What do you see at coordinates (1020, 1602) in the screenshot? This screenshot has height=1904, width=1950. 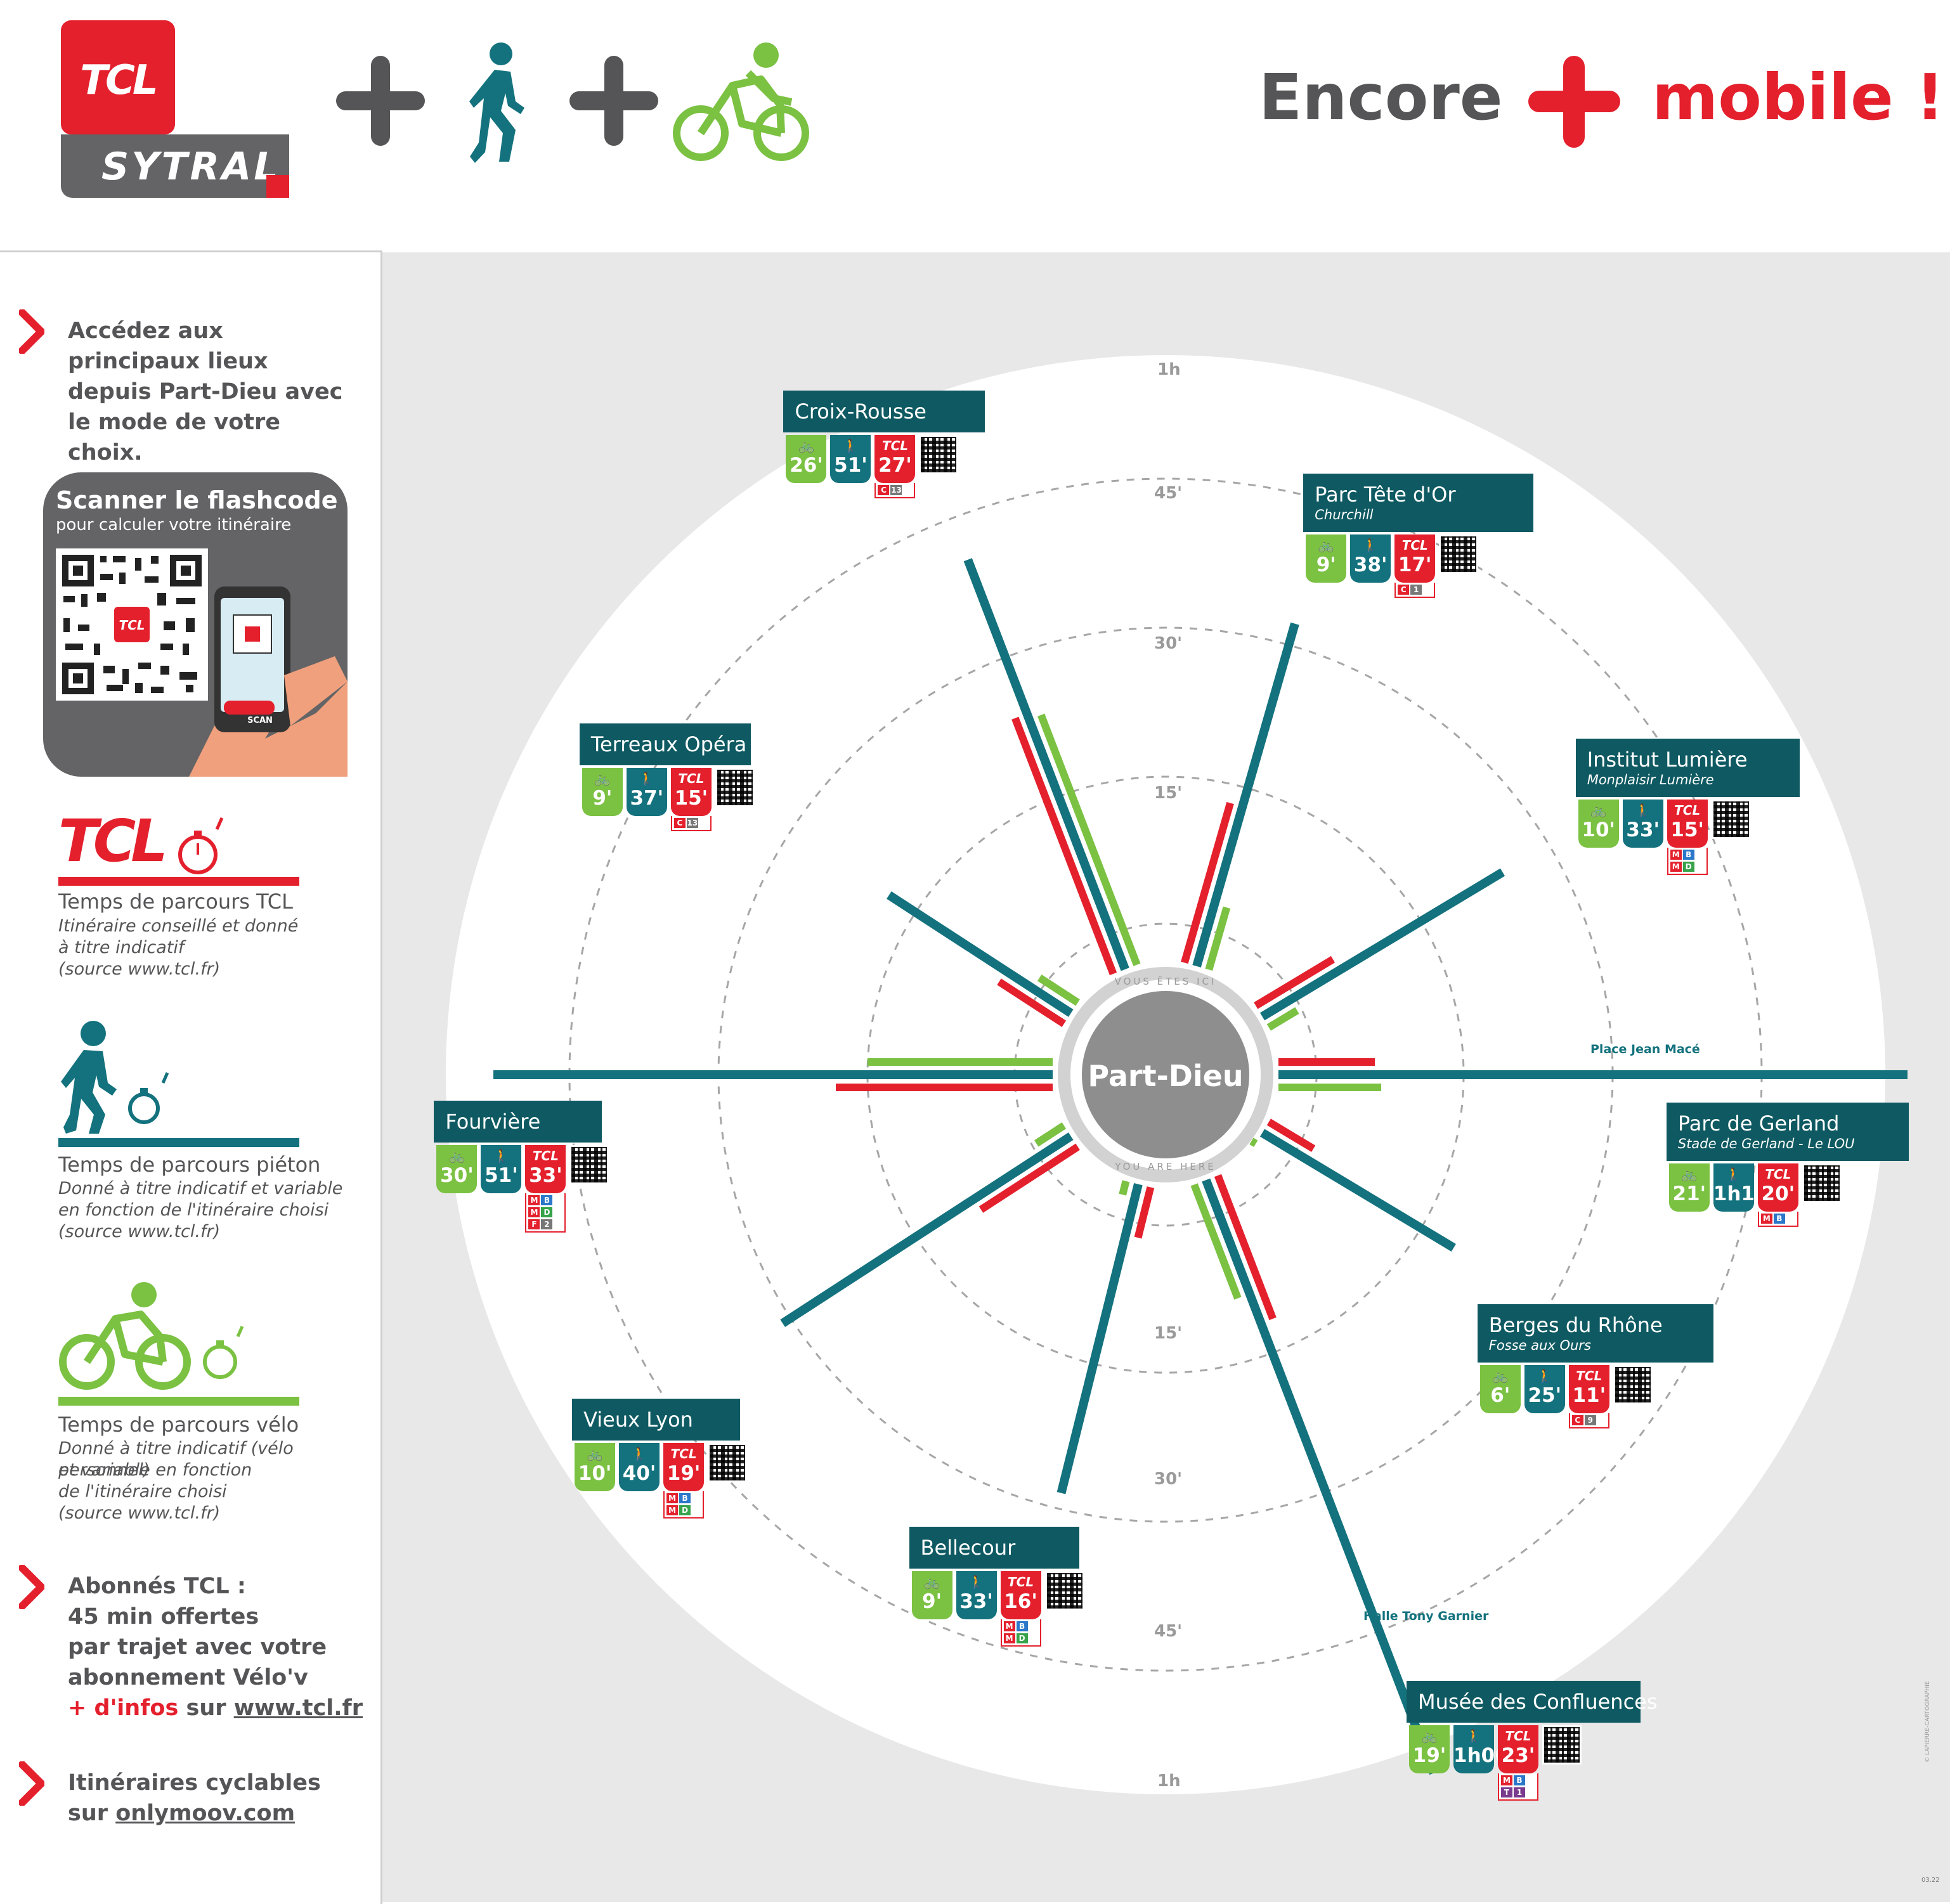 I see `tile-value: 16'` at bounding box center [1020, 1602].